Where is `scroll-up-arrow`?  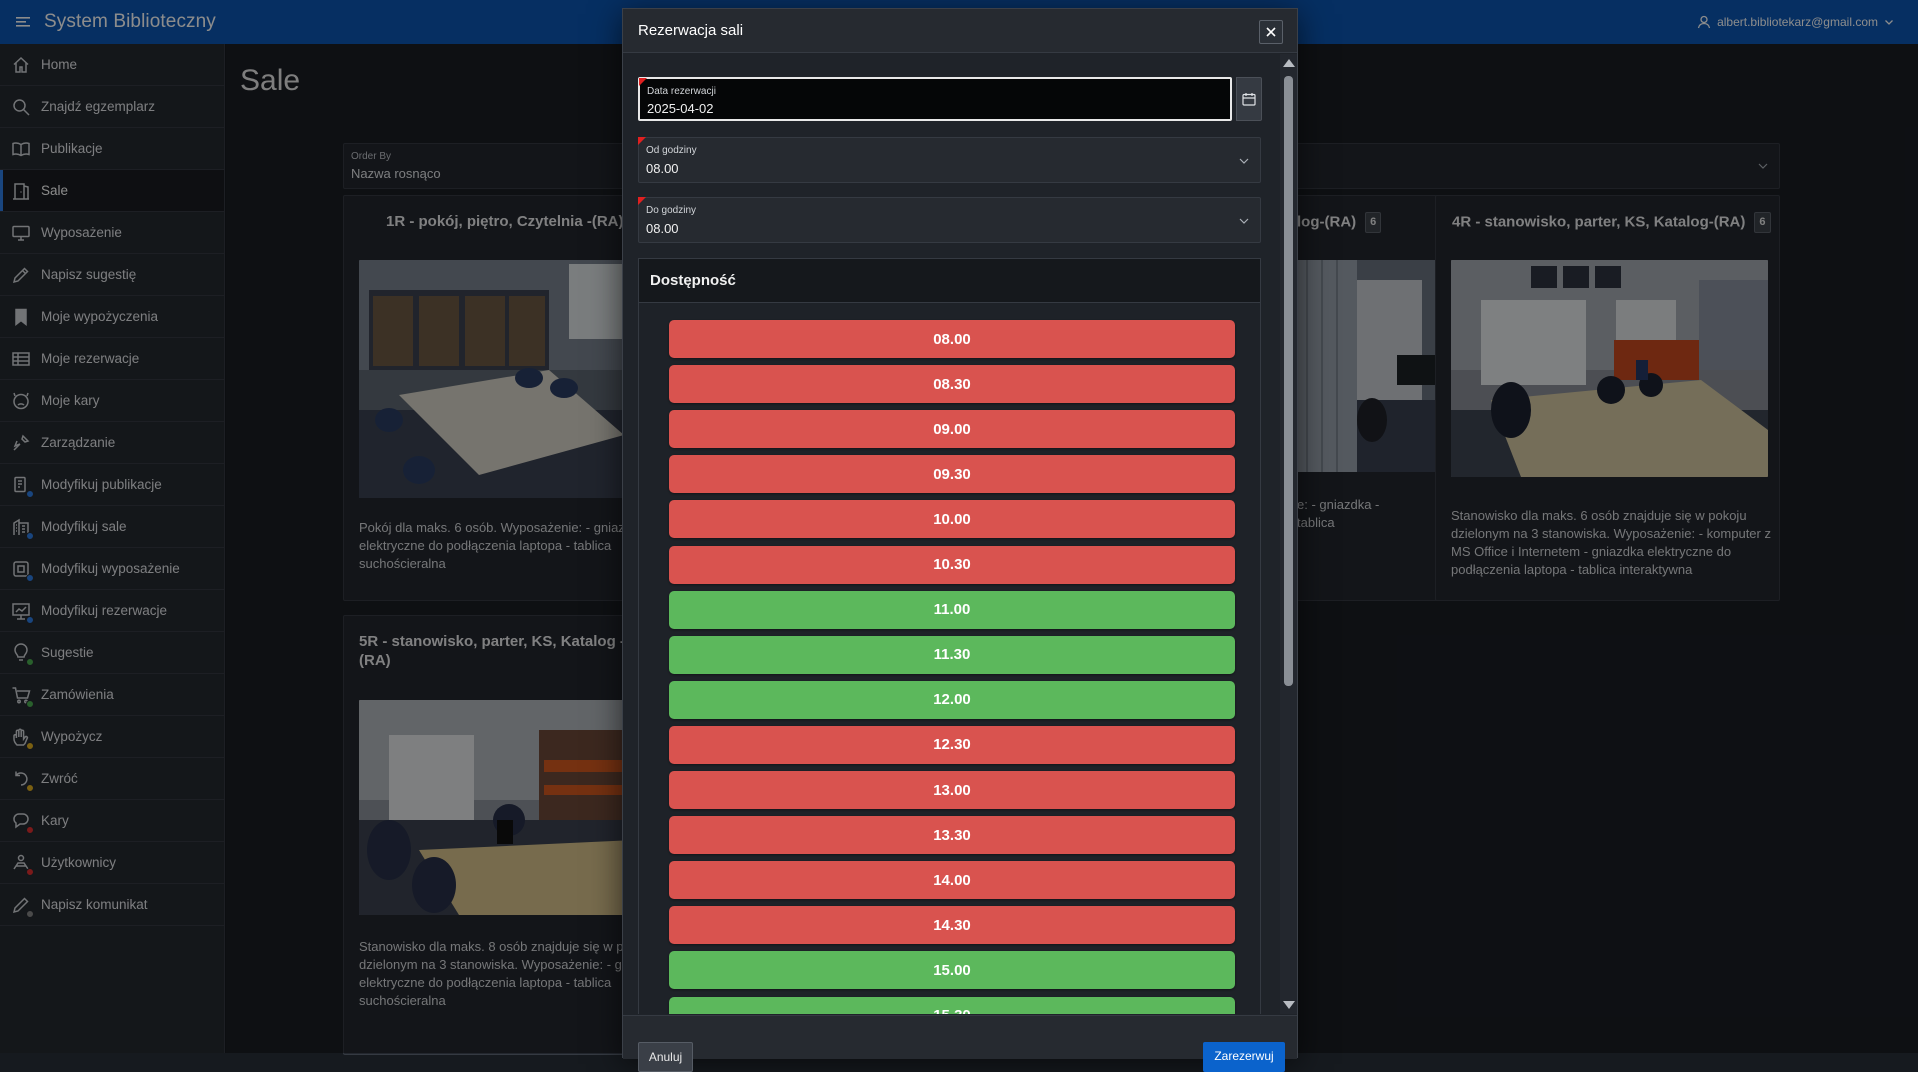
scroll-up-arrow is located at coordinates (1289, 63).